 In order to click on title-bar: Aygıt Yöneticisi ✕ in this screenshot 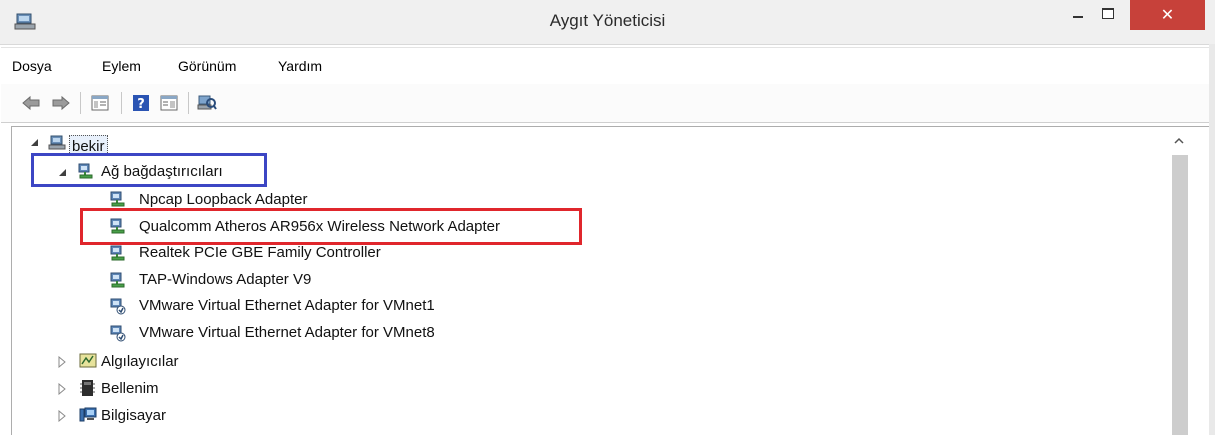, I will do `click(607, 22)`.